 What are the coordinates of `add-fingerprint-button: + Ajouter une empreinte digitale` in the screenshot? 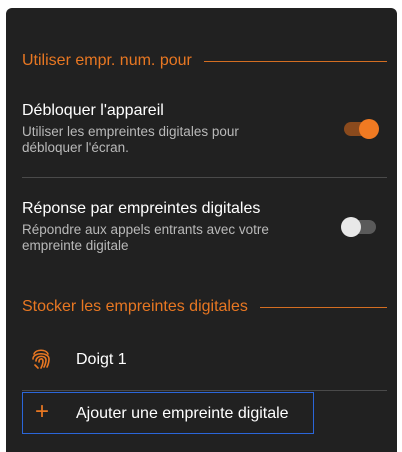 It's located at (168, 413).